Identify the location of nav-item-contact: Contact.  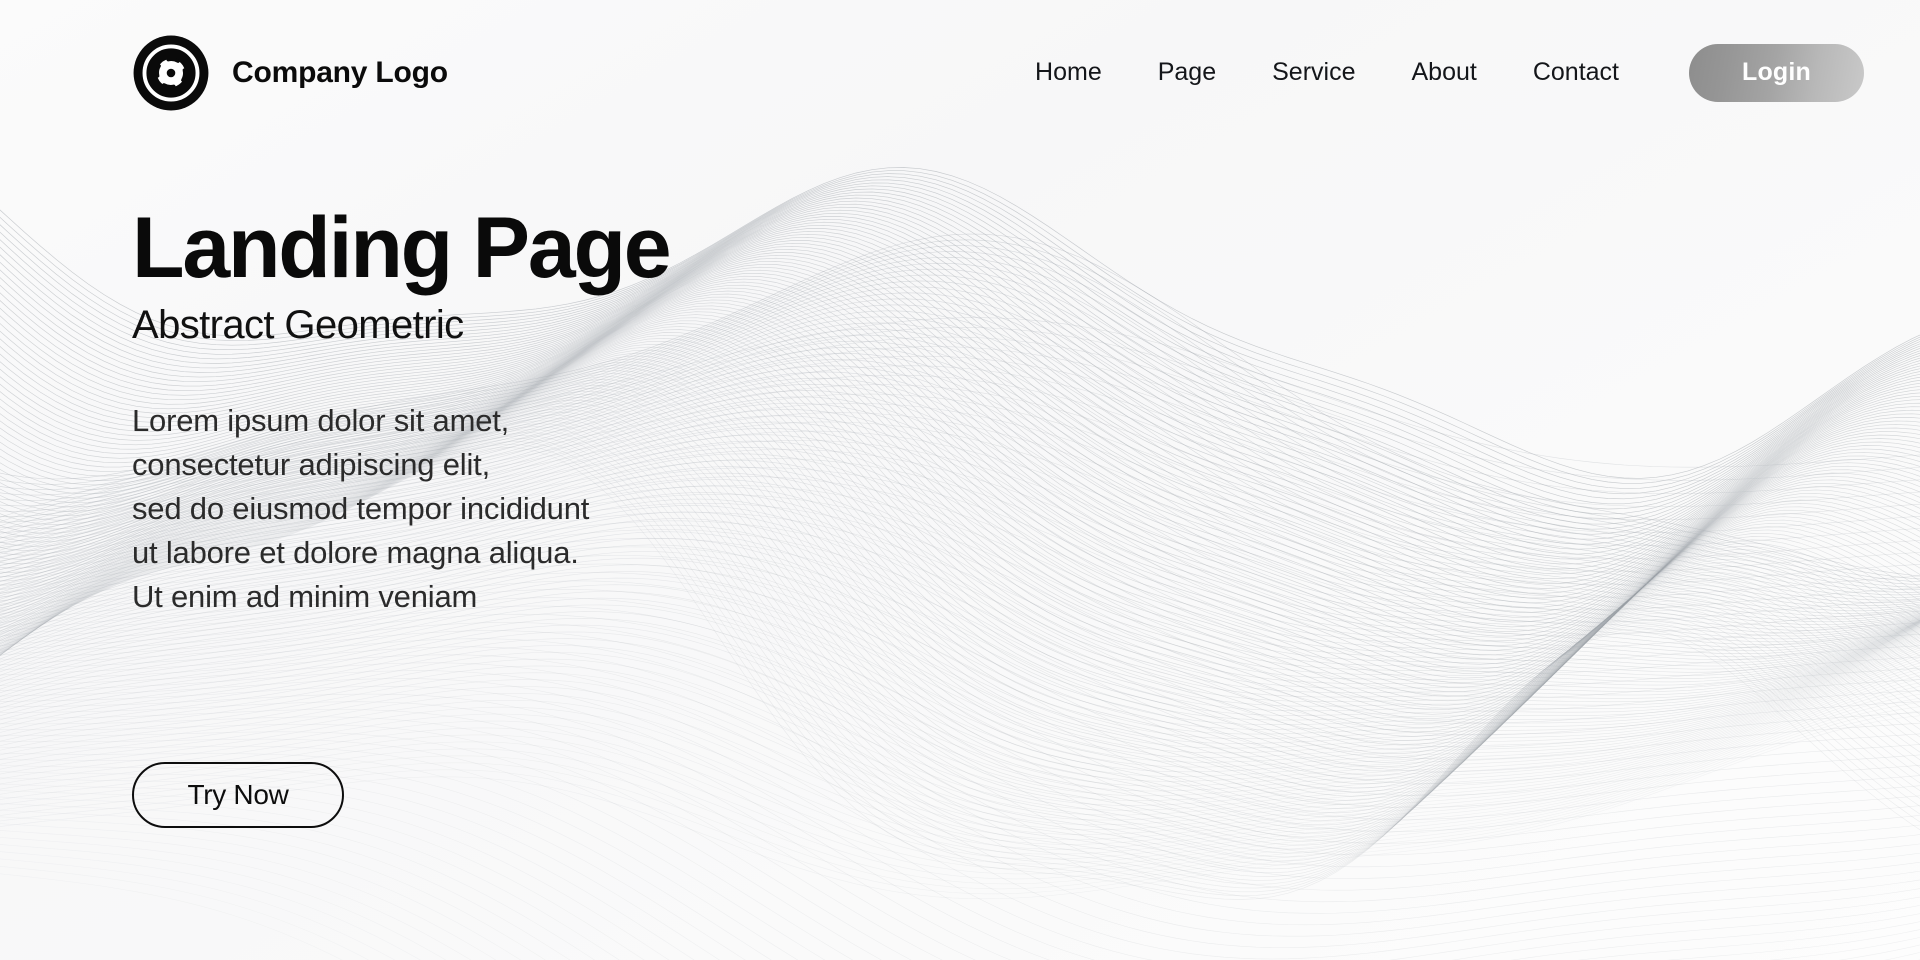
(1576, 72).